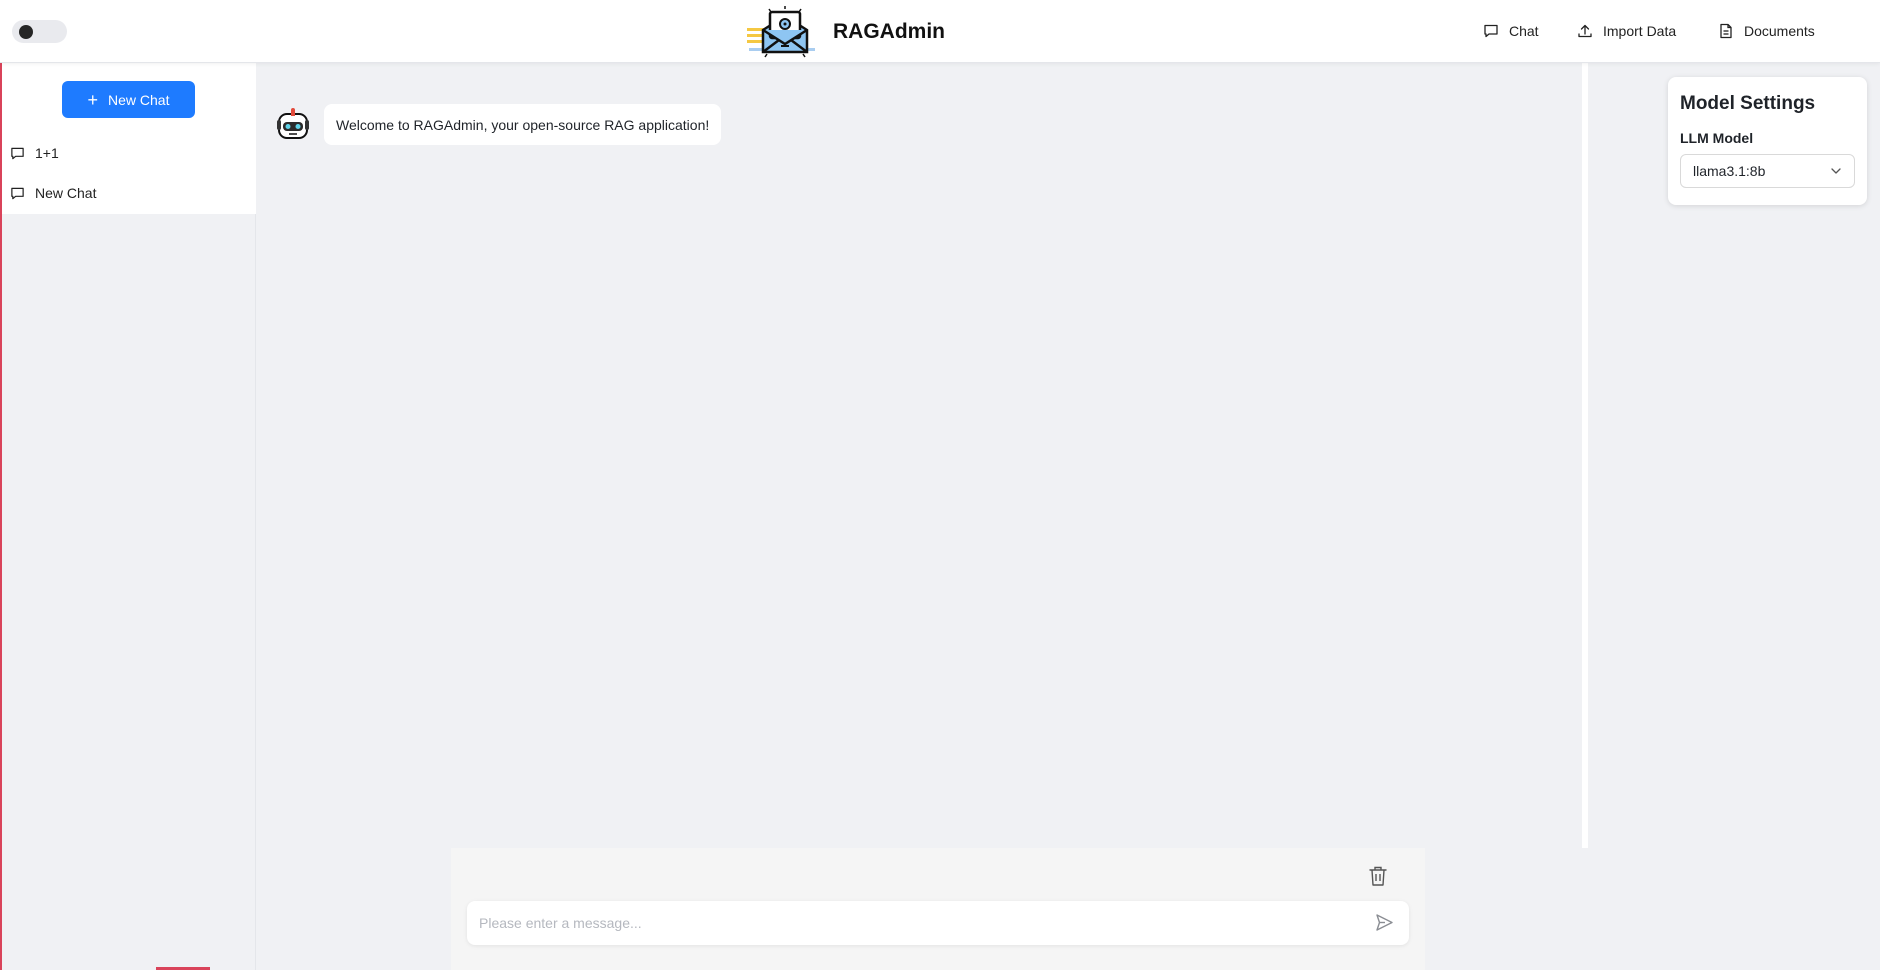 The width and height of the screenshot is (1880, 970). I want to click on robot-avatar-icon, so click(293, 123).